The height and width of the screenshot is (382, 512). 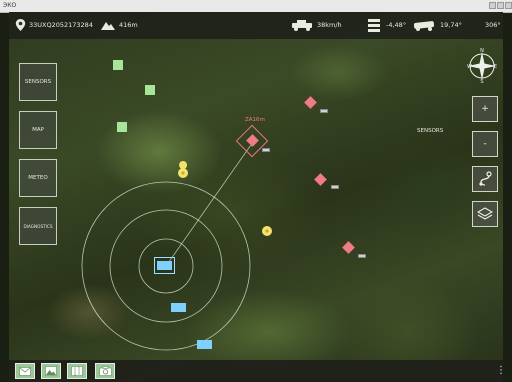 What do you see at coordinates (335, 187) in the screenshot?
I see `hostile-unit-2-tag` at bounding box center [335, 187].